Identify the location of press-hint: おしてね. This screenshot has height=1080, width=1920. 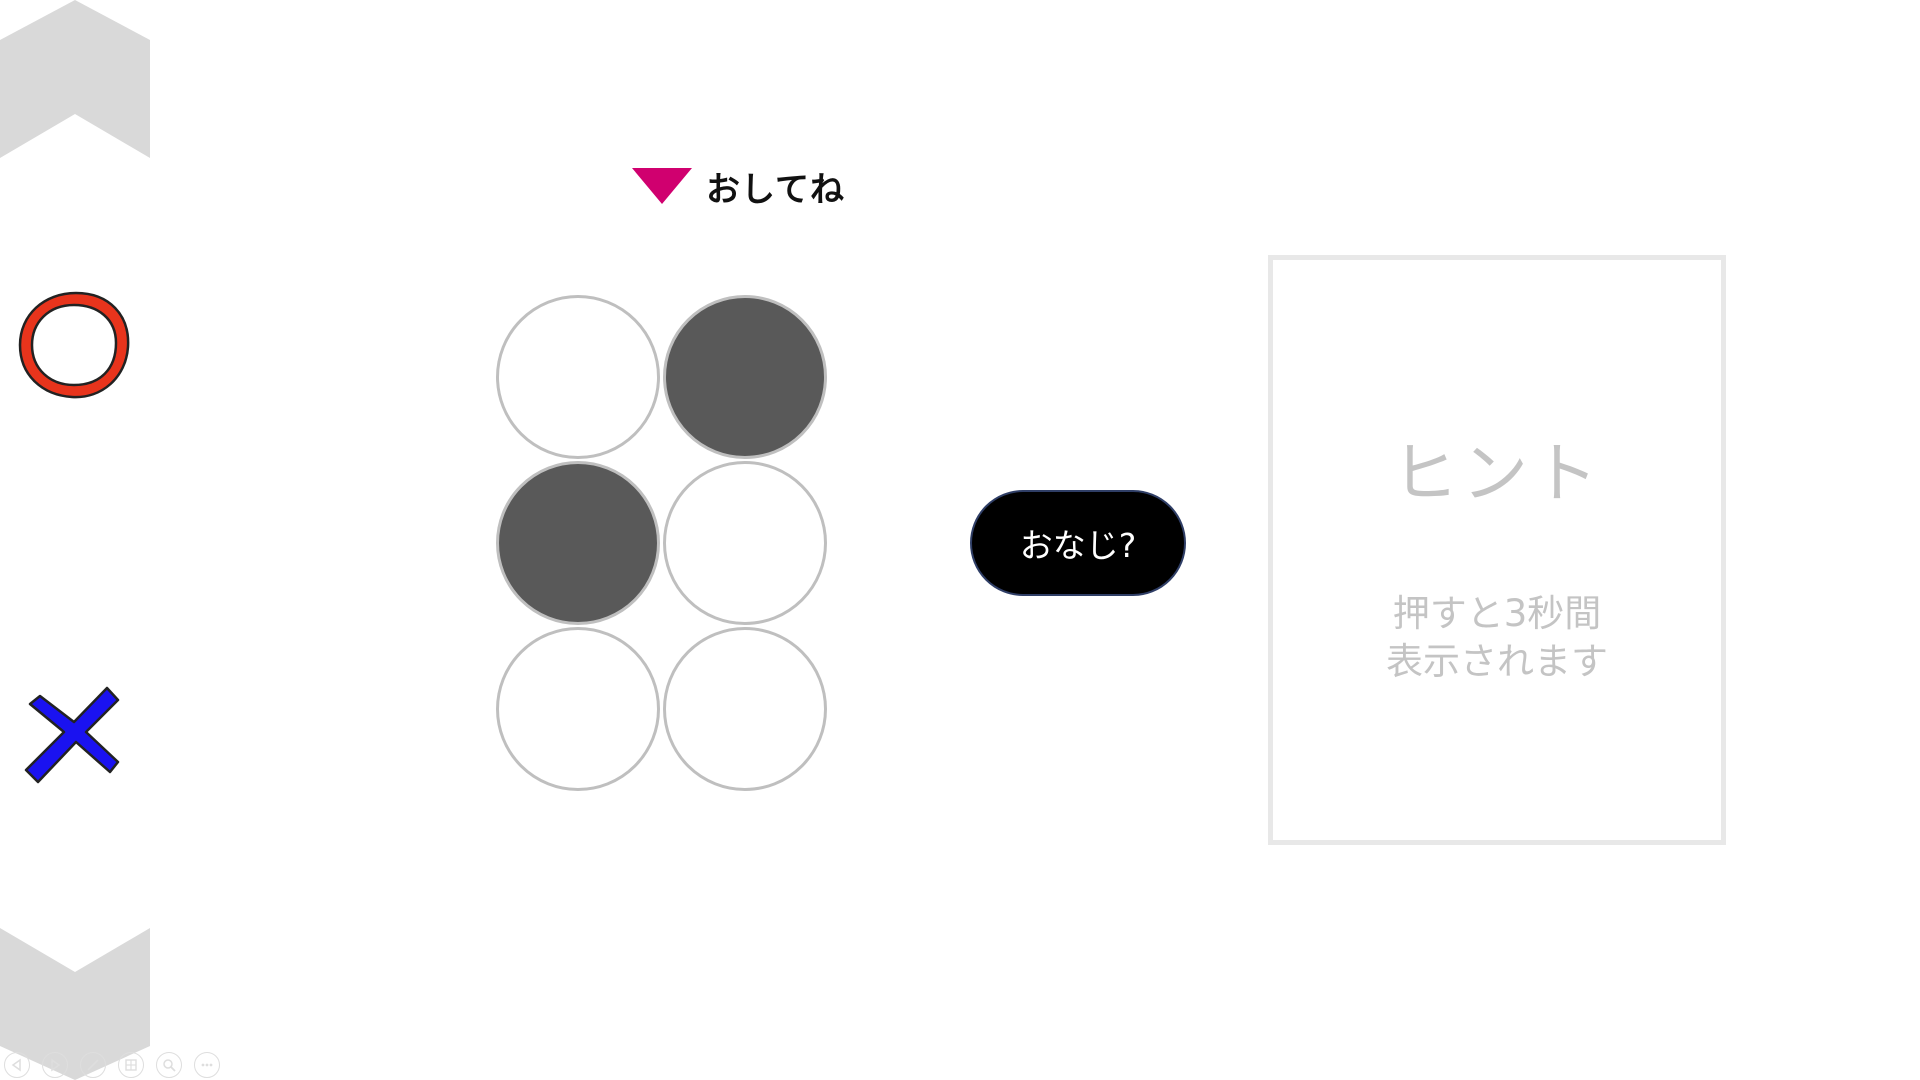
(738, 187).